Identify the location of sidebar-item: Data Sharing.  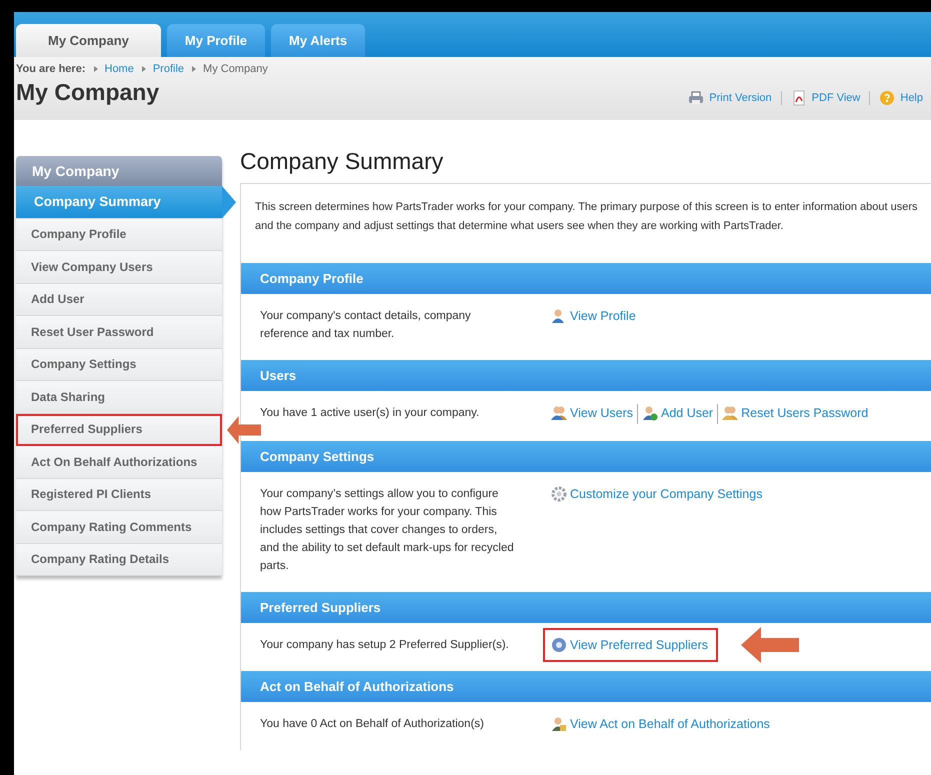
(119, 397).